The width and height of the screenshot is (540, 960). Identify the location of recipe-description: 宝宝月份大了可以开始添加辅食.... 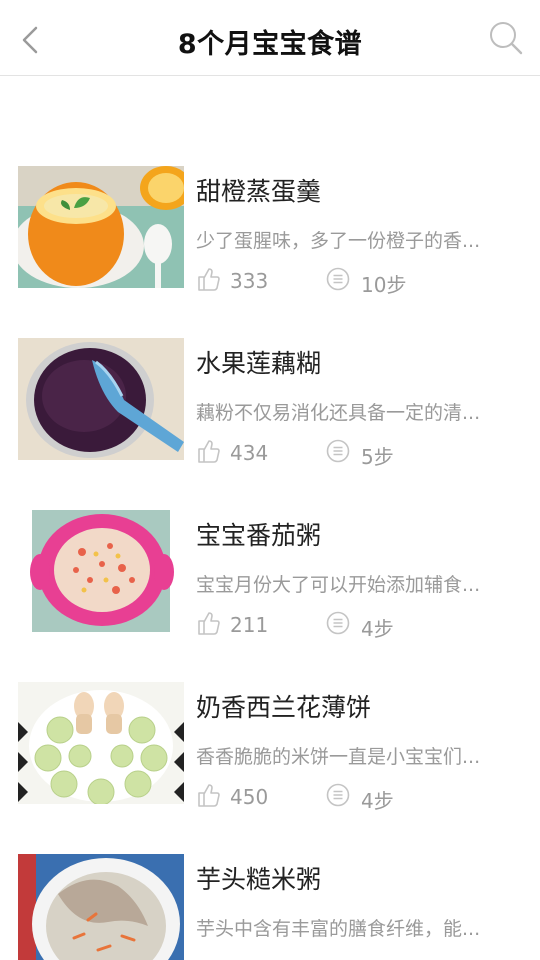
(338, 585).